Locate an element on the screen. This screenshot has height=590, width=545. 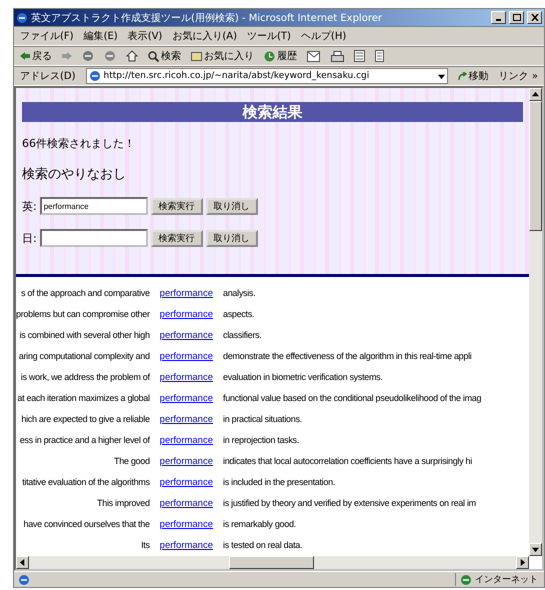
menu-item: お気に入り(A) is located at coordinates (204, 36).